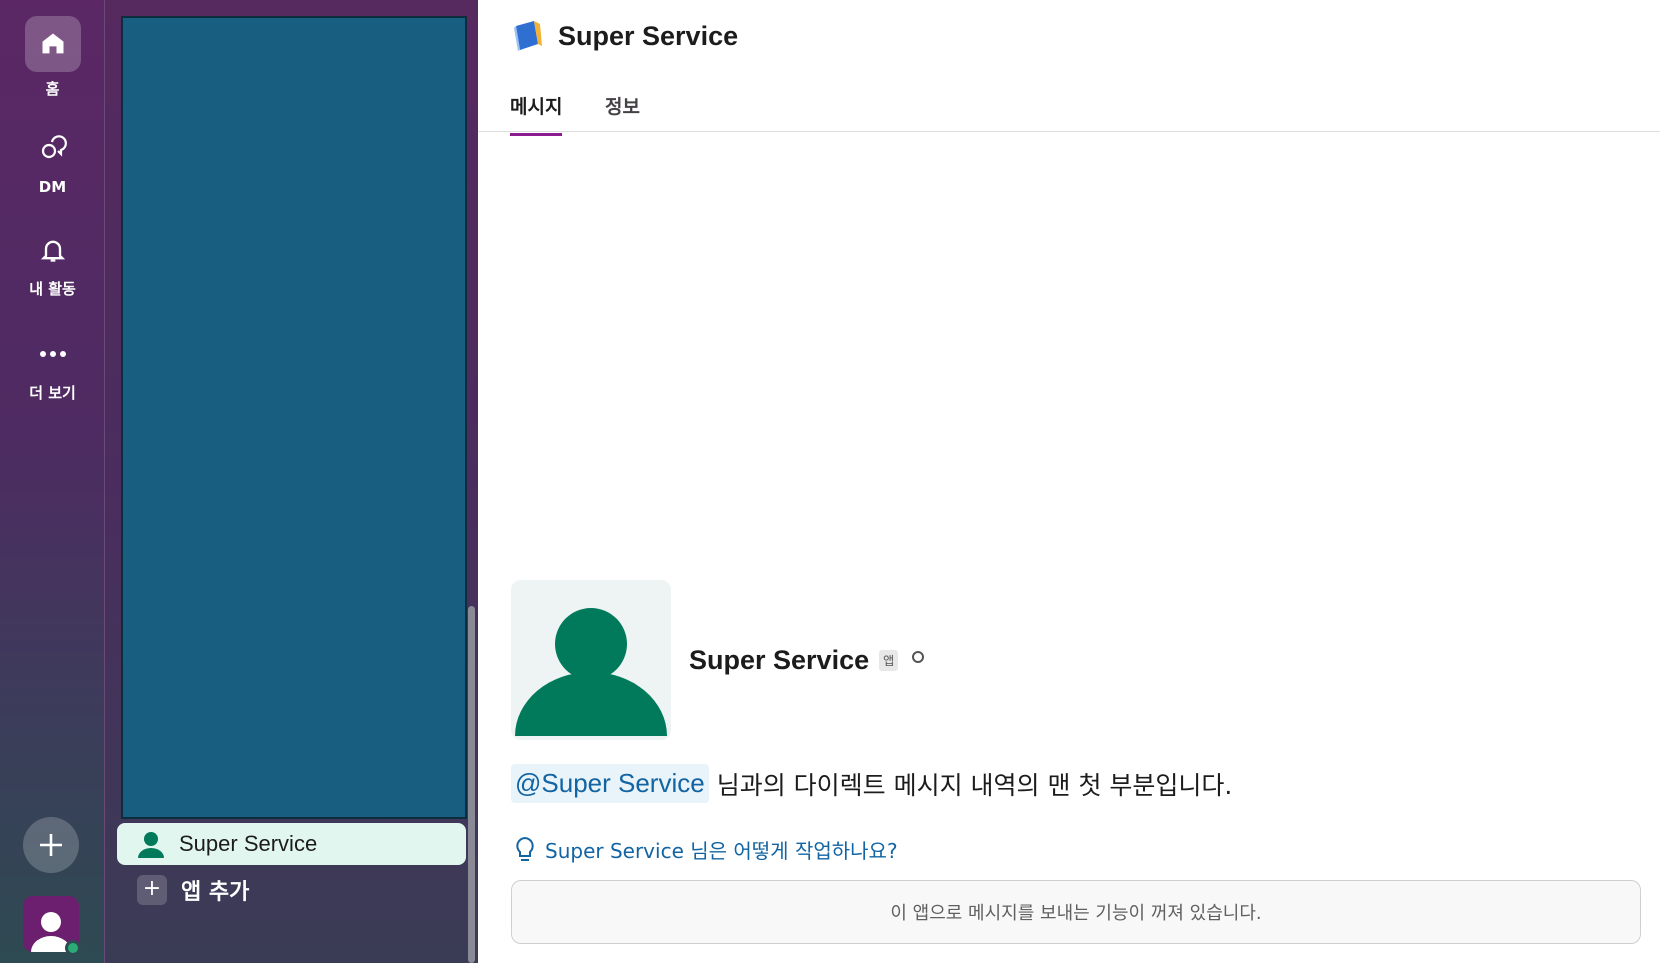 The width and height of the screenshot is (1660, 963). Describe the element at coordinates (52, 89) in the screenshot. I see `rail-label-home: 홈` at that location.